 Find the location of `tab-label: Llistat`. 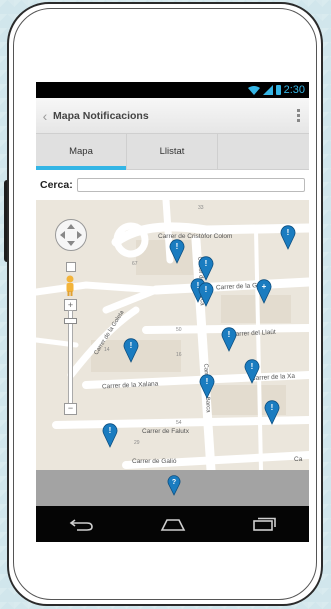

tab-label: Llistat is located at coordinates (172, 151).